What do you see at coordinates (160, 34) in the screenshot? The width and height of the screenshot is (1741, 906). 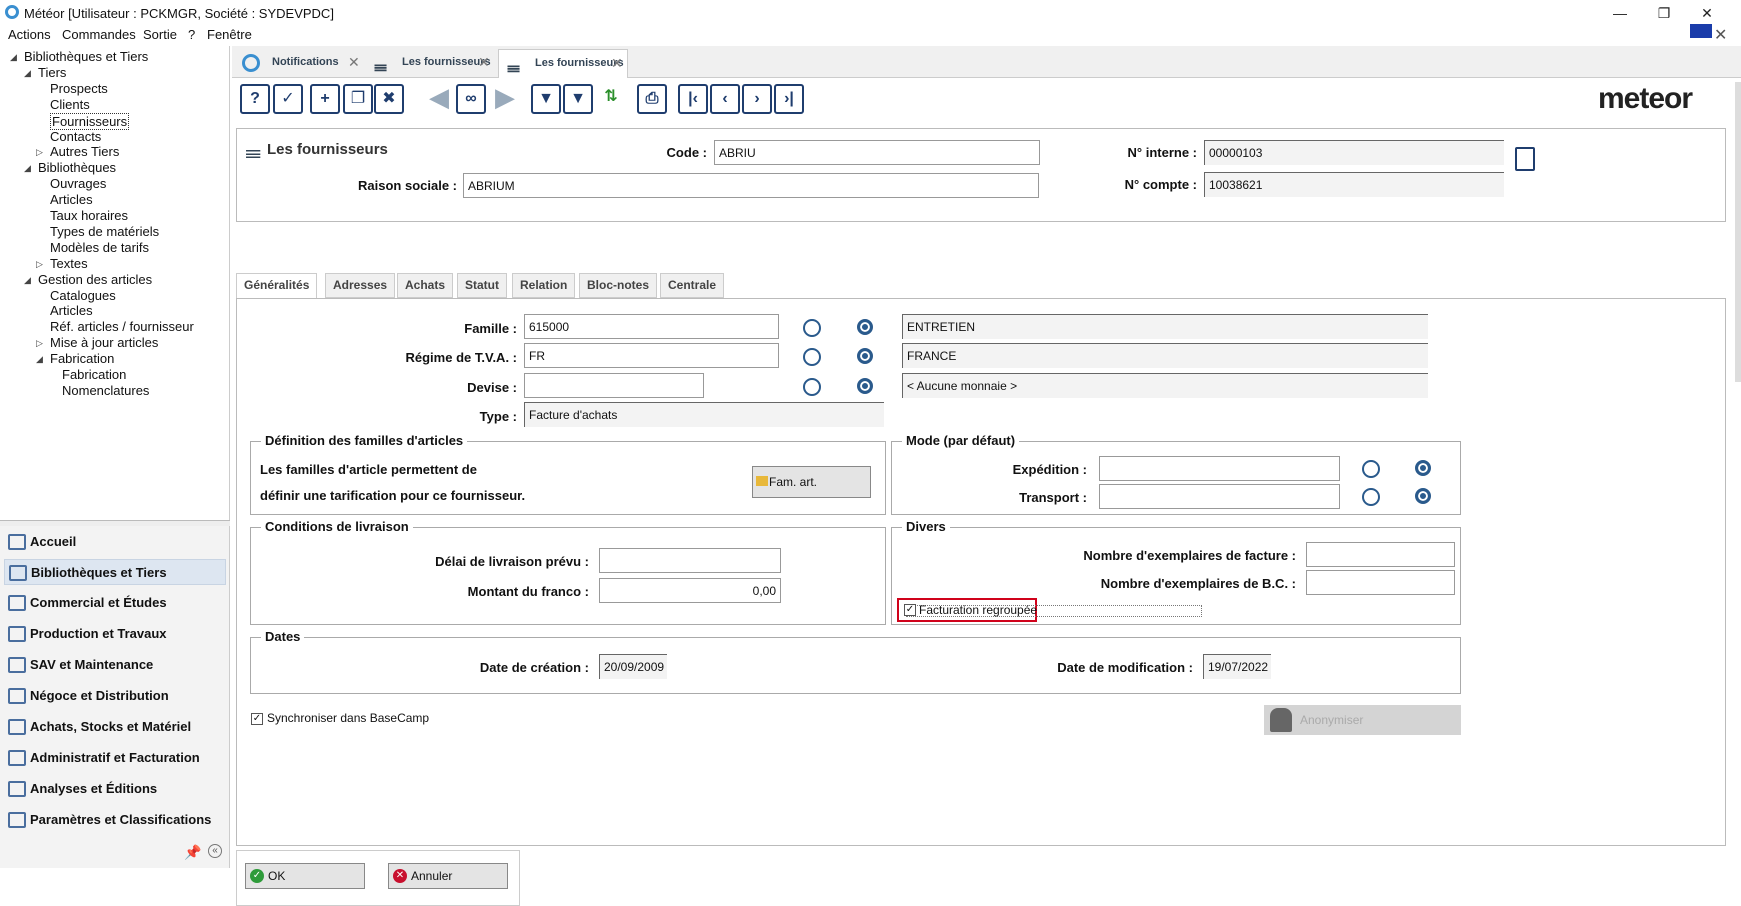 I see `menu-sortie: Sortie` at bounding box center [160, 34].